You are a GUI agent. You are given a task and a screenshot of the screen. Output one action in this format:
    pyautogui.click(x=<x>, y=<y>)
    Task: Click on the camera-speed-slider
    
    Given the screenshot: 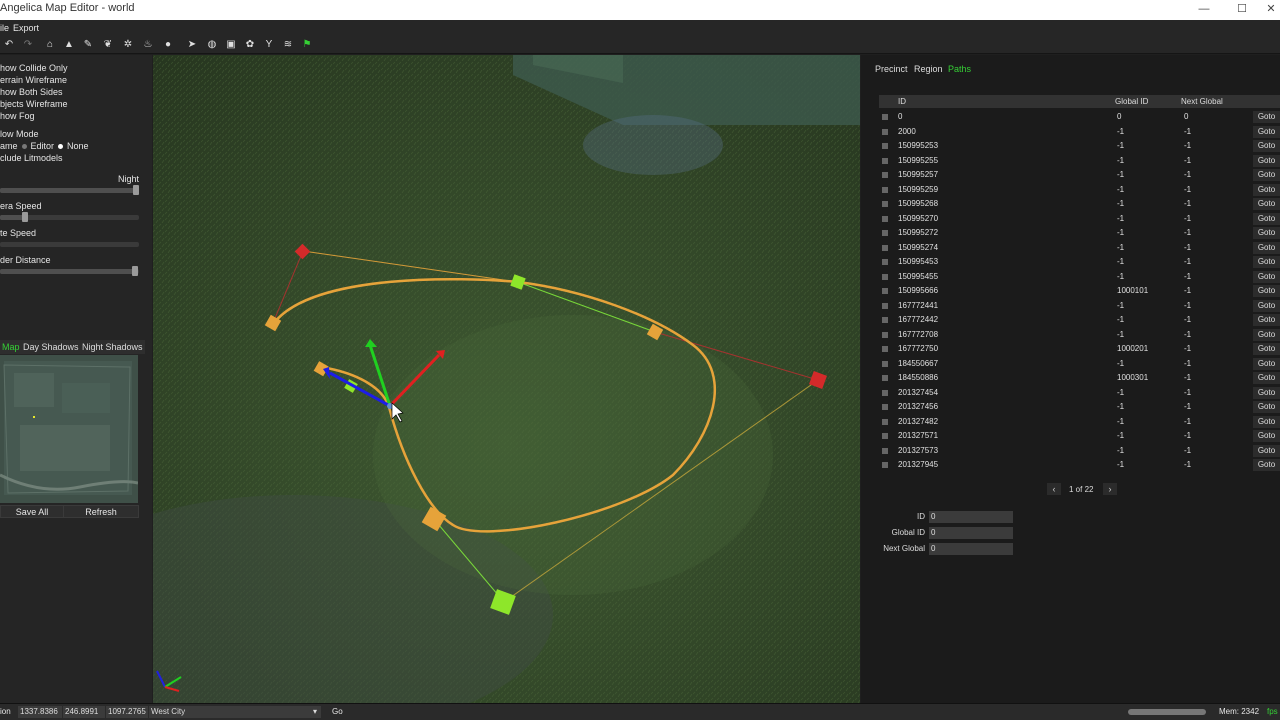 What is the action you would take?
    pyautogui.click(x=69, y=217)
    